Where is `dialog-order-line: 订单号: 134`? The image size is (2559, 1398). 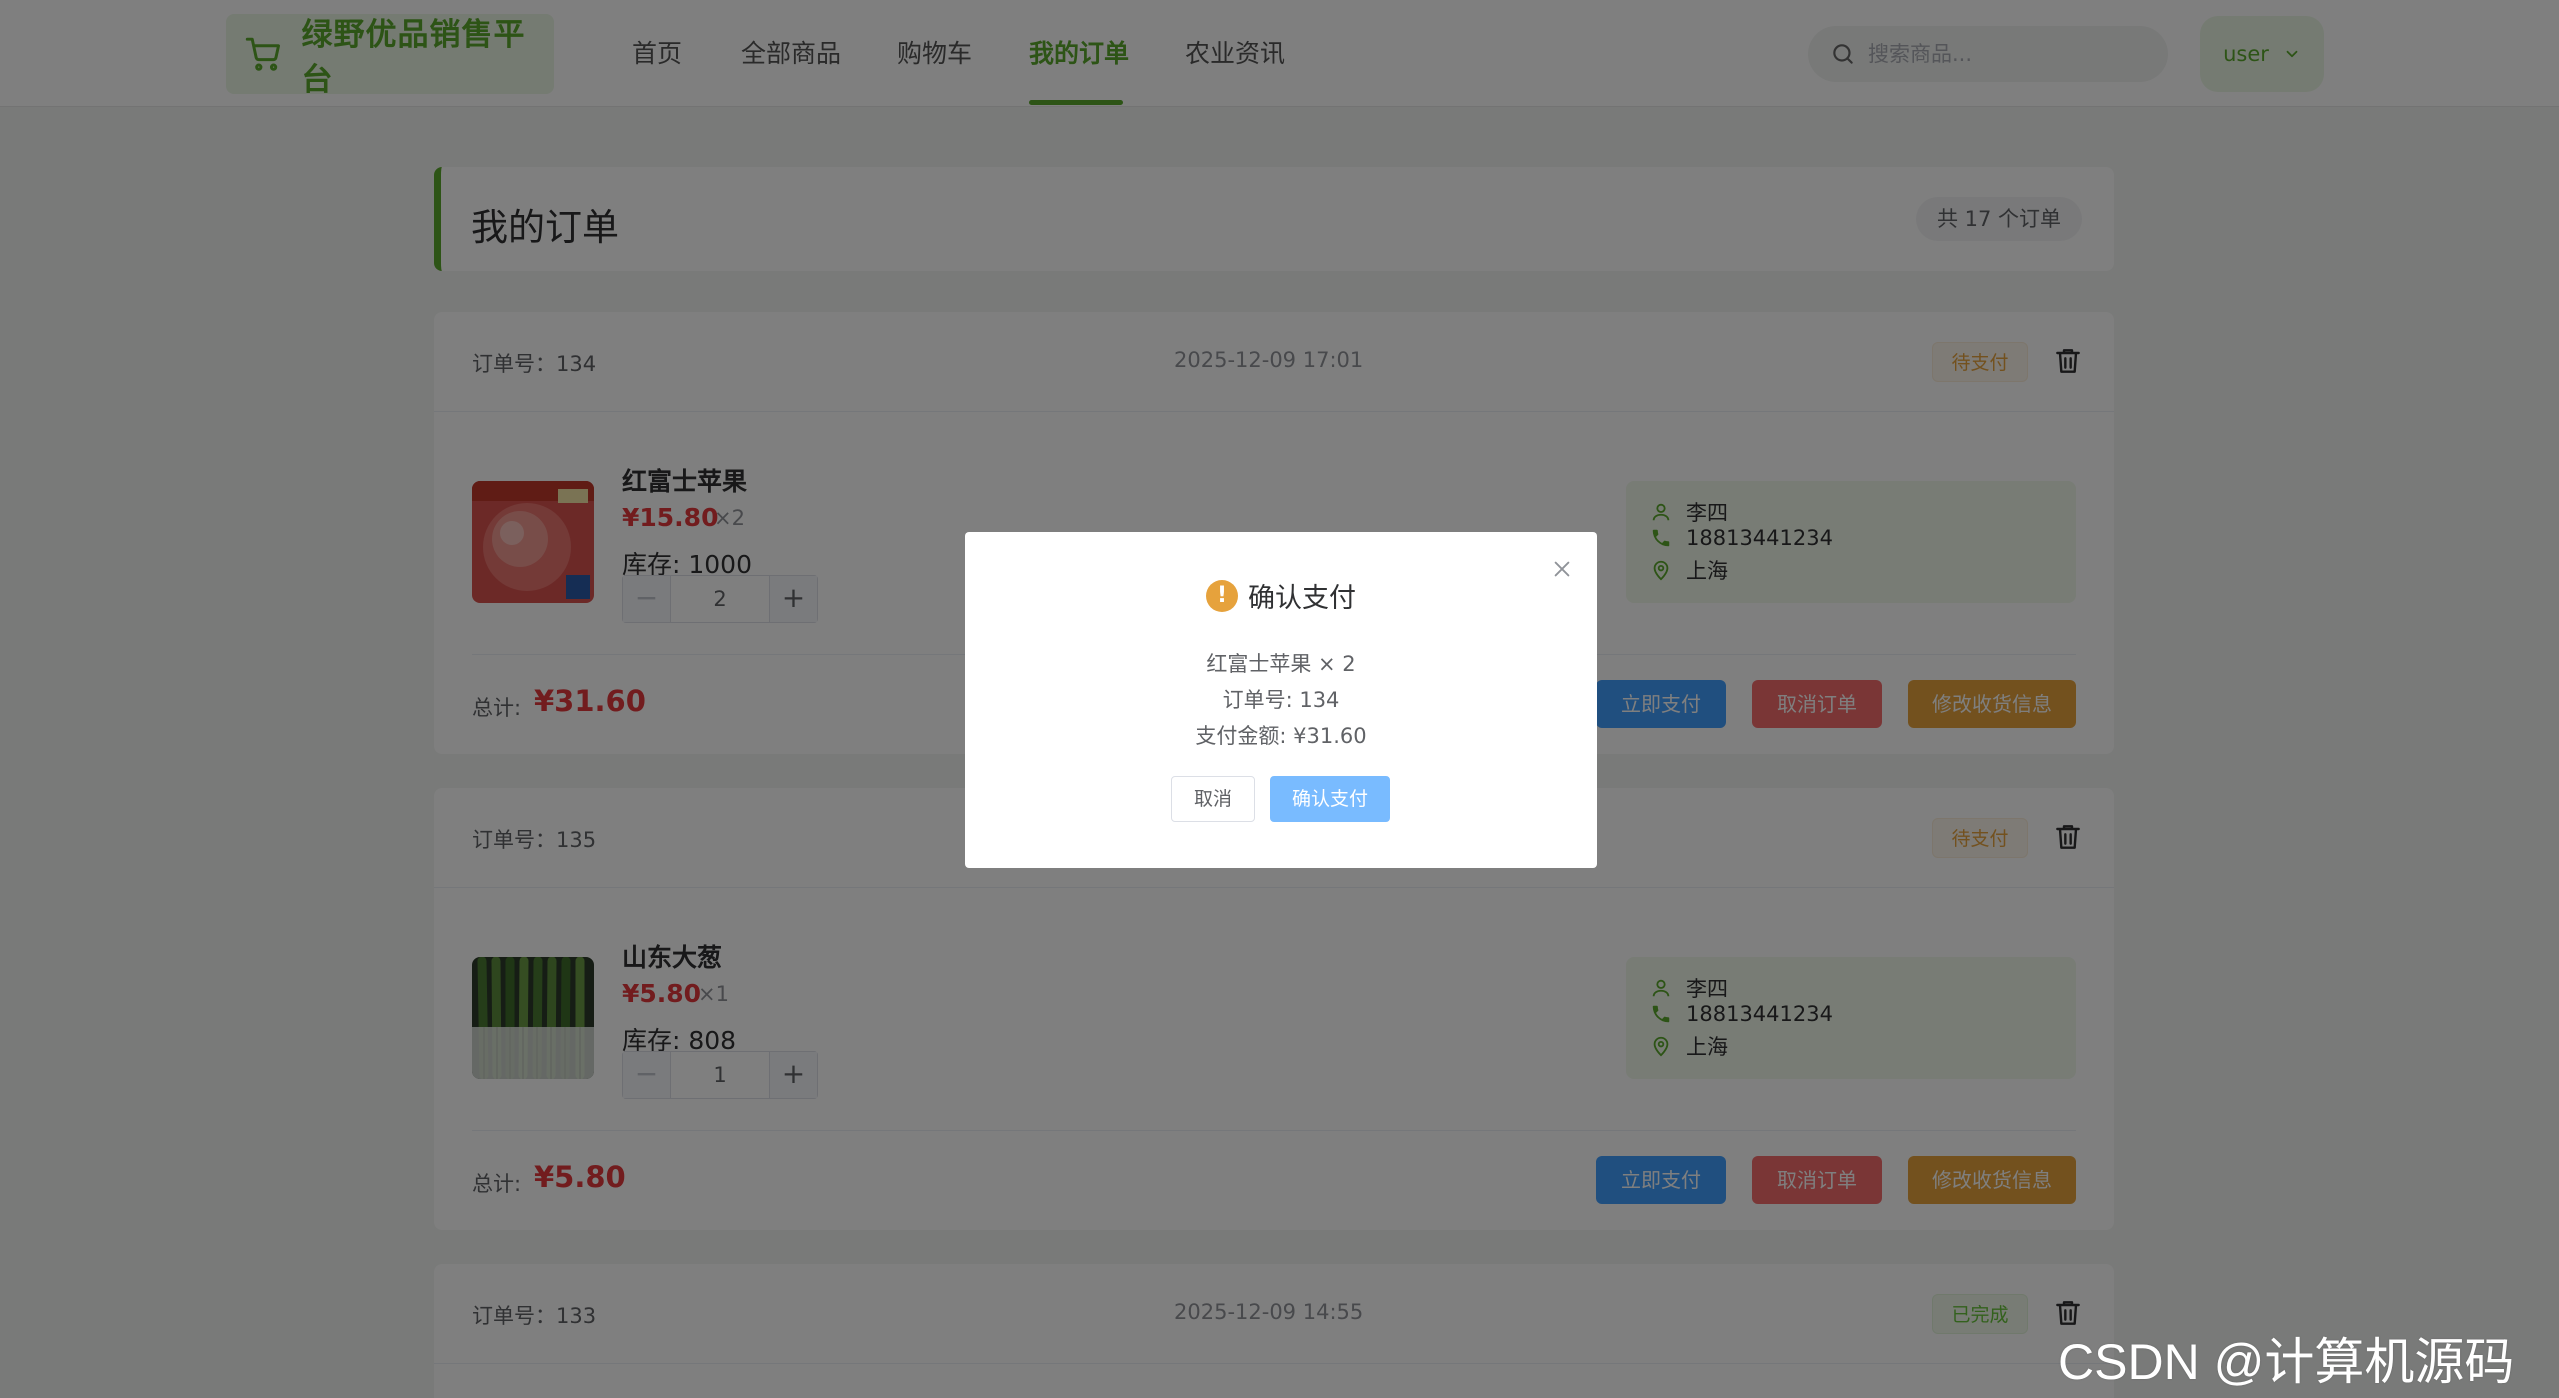
dialog-order-line: 订单号: 134 is located at coordinates (1281, 700).